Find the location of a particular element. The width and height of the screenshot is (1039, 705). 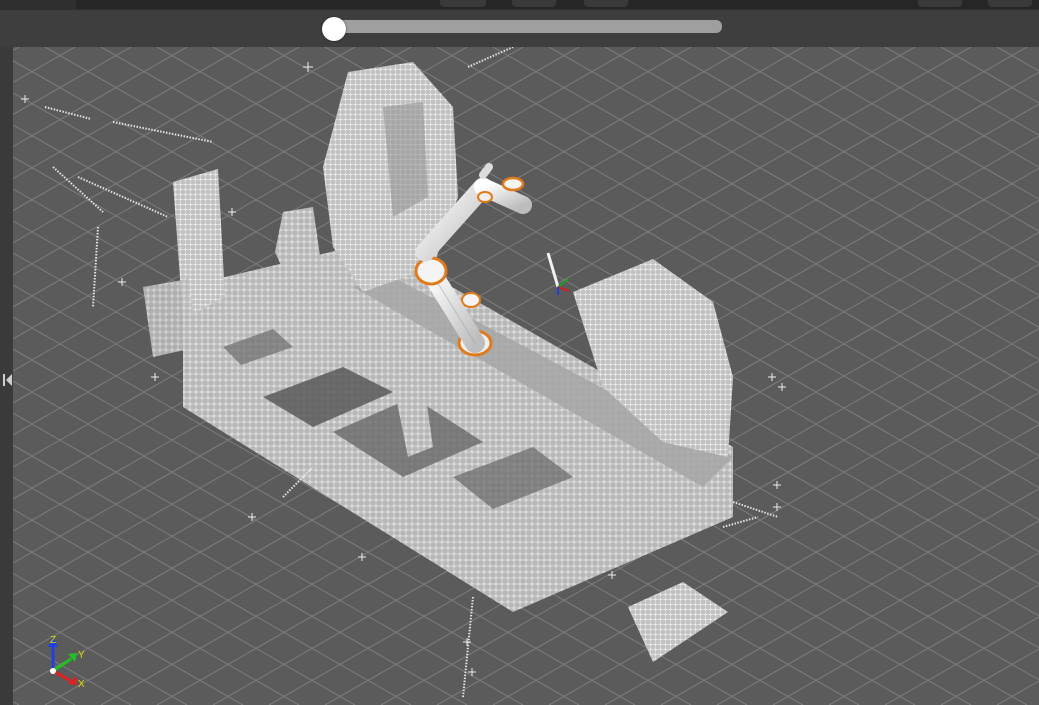

axis-label-z: Z is located at coordinates (53, 640).